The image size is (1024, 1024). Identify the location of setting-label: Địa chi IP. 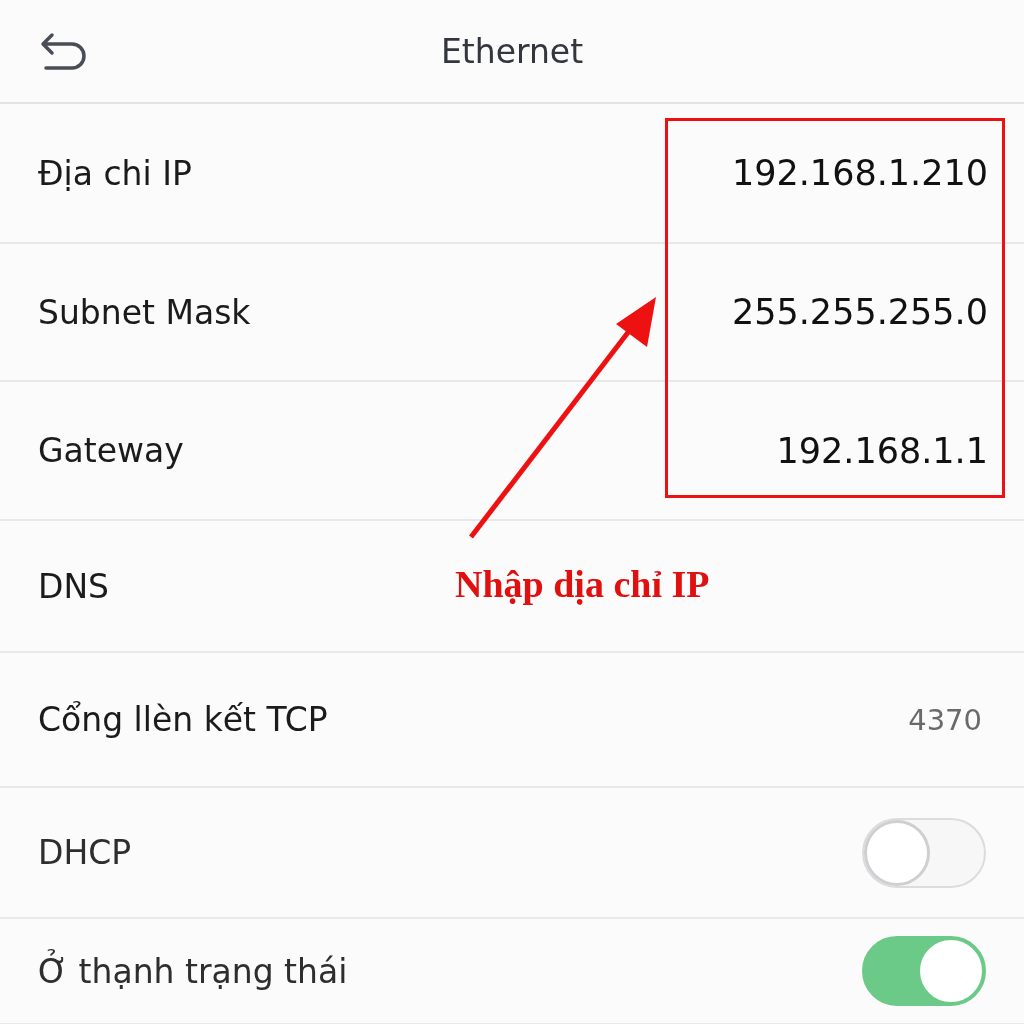
(115, 173).